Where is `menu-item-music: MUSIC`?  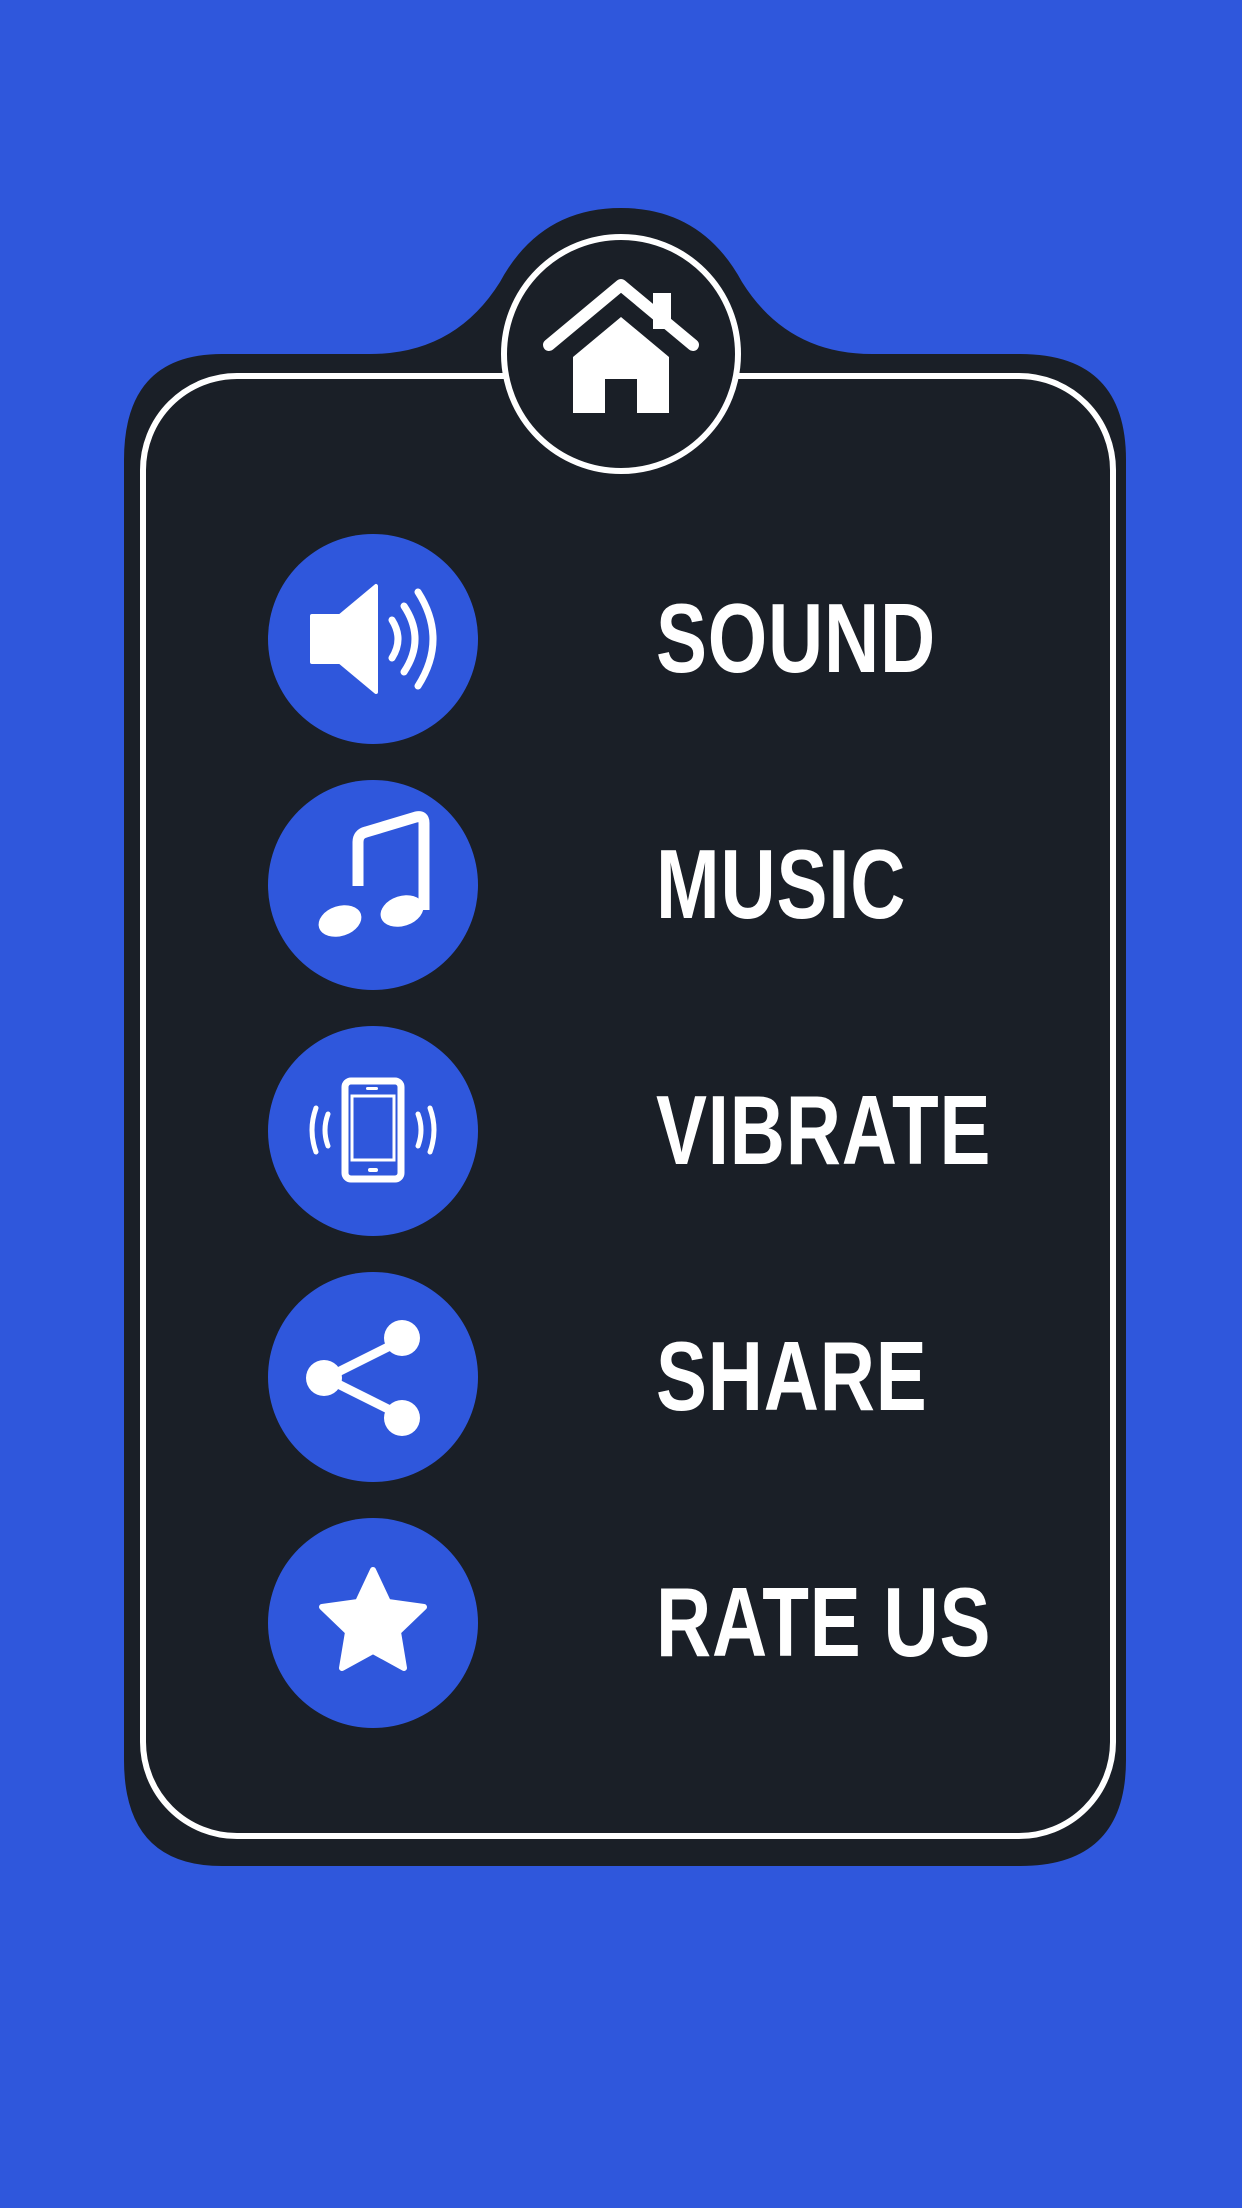
menu-item-music: MUSIC is located at coordinates (638, 885).